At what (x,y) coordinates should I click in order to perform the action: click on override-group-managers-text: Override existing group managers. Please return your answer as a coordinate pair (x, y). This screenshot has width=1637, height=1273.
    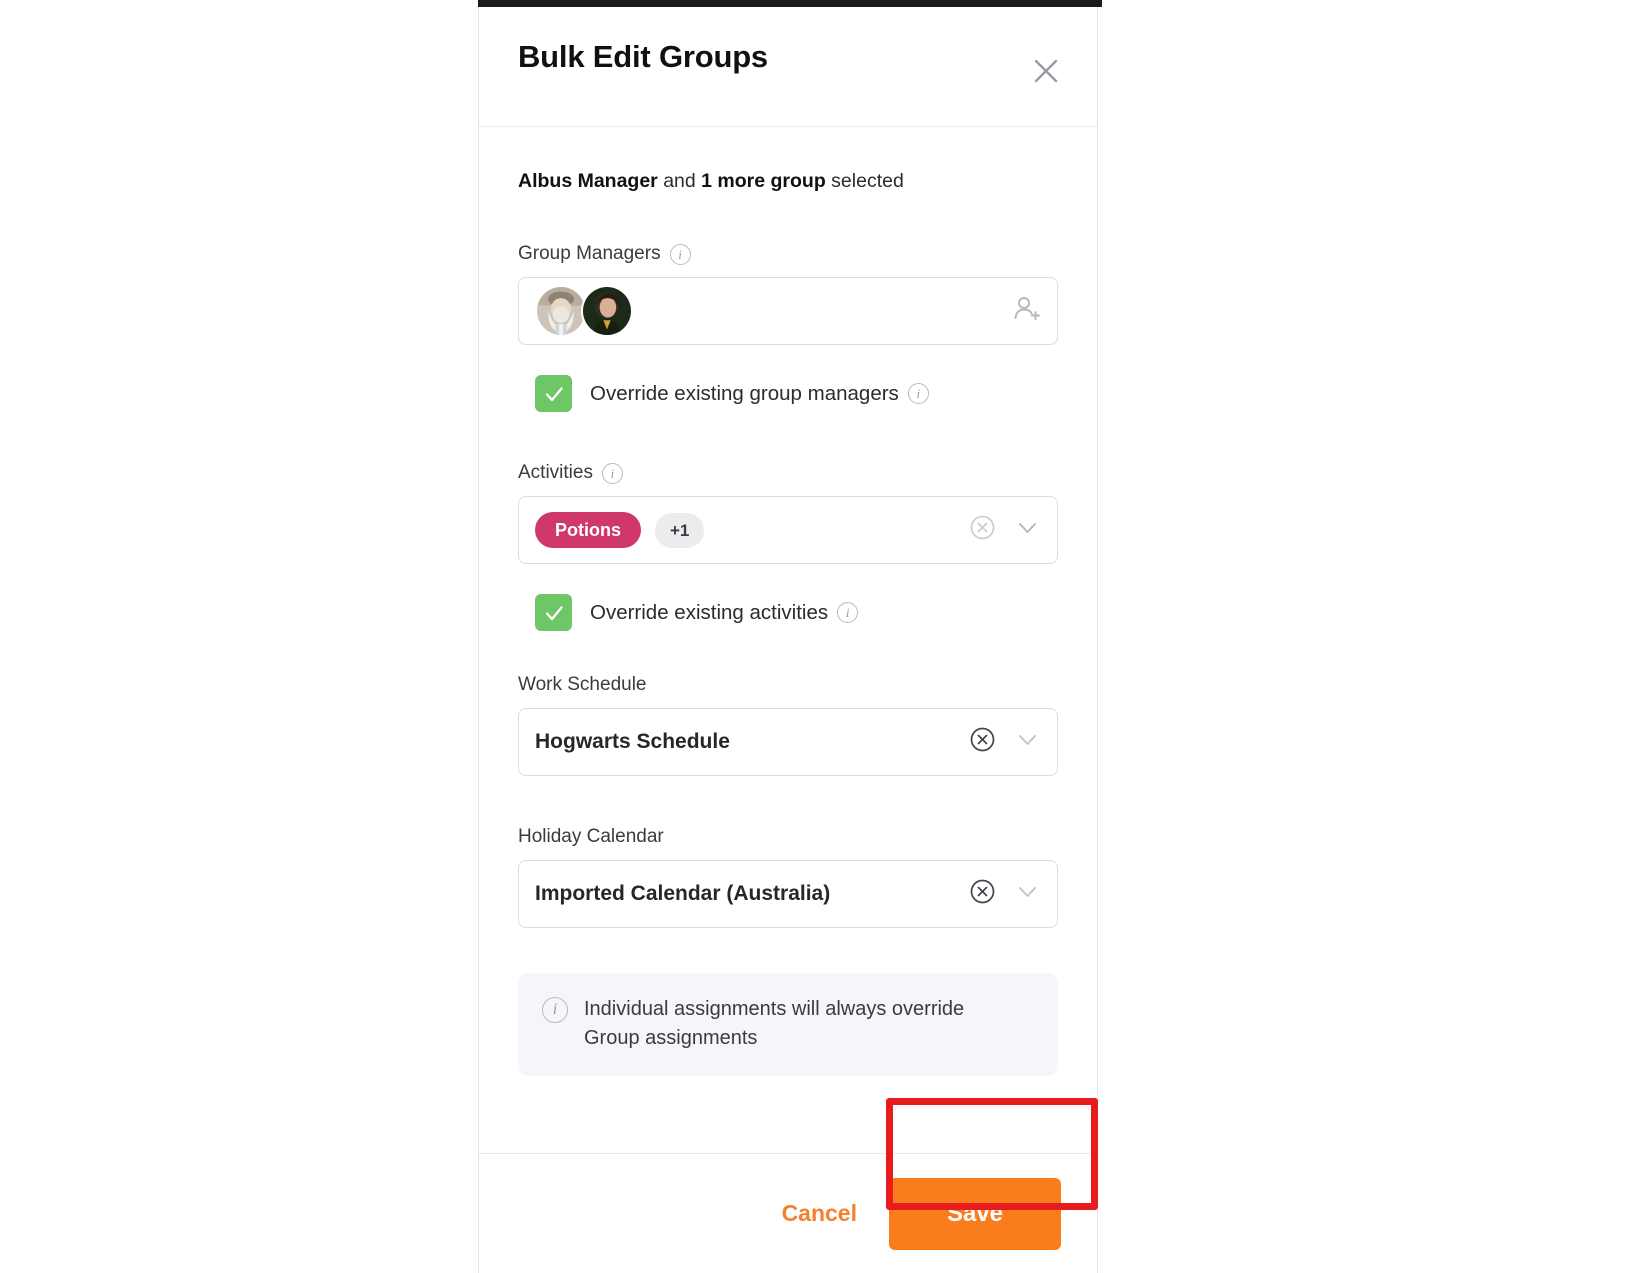
    Looking at the image, I should click on (744, 393).